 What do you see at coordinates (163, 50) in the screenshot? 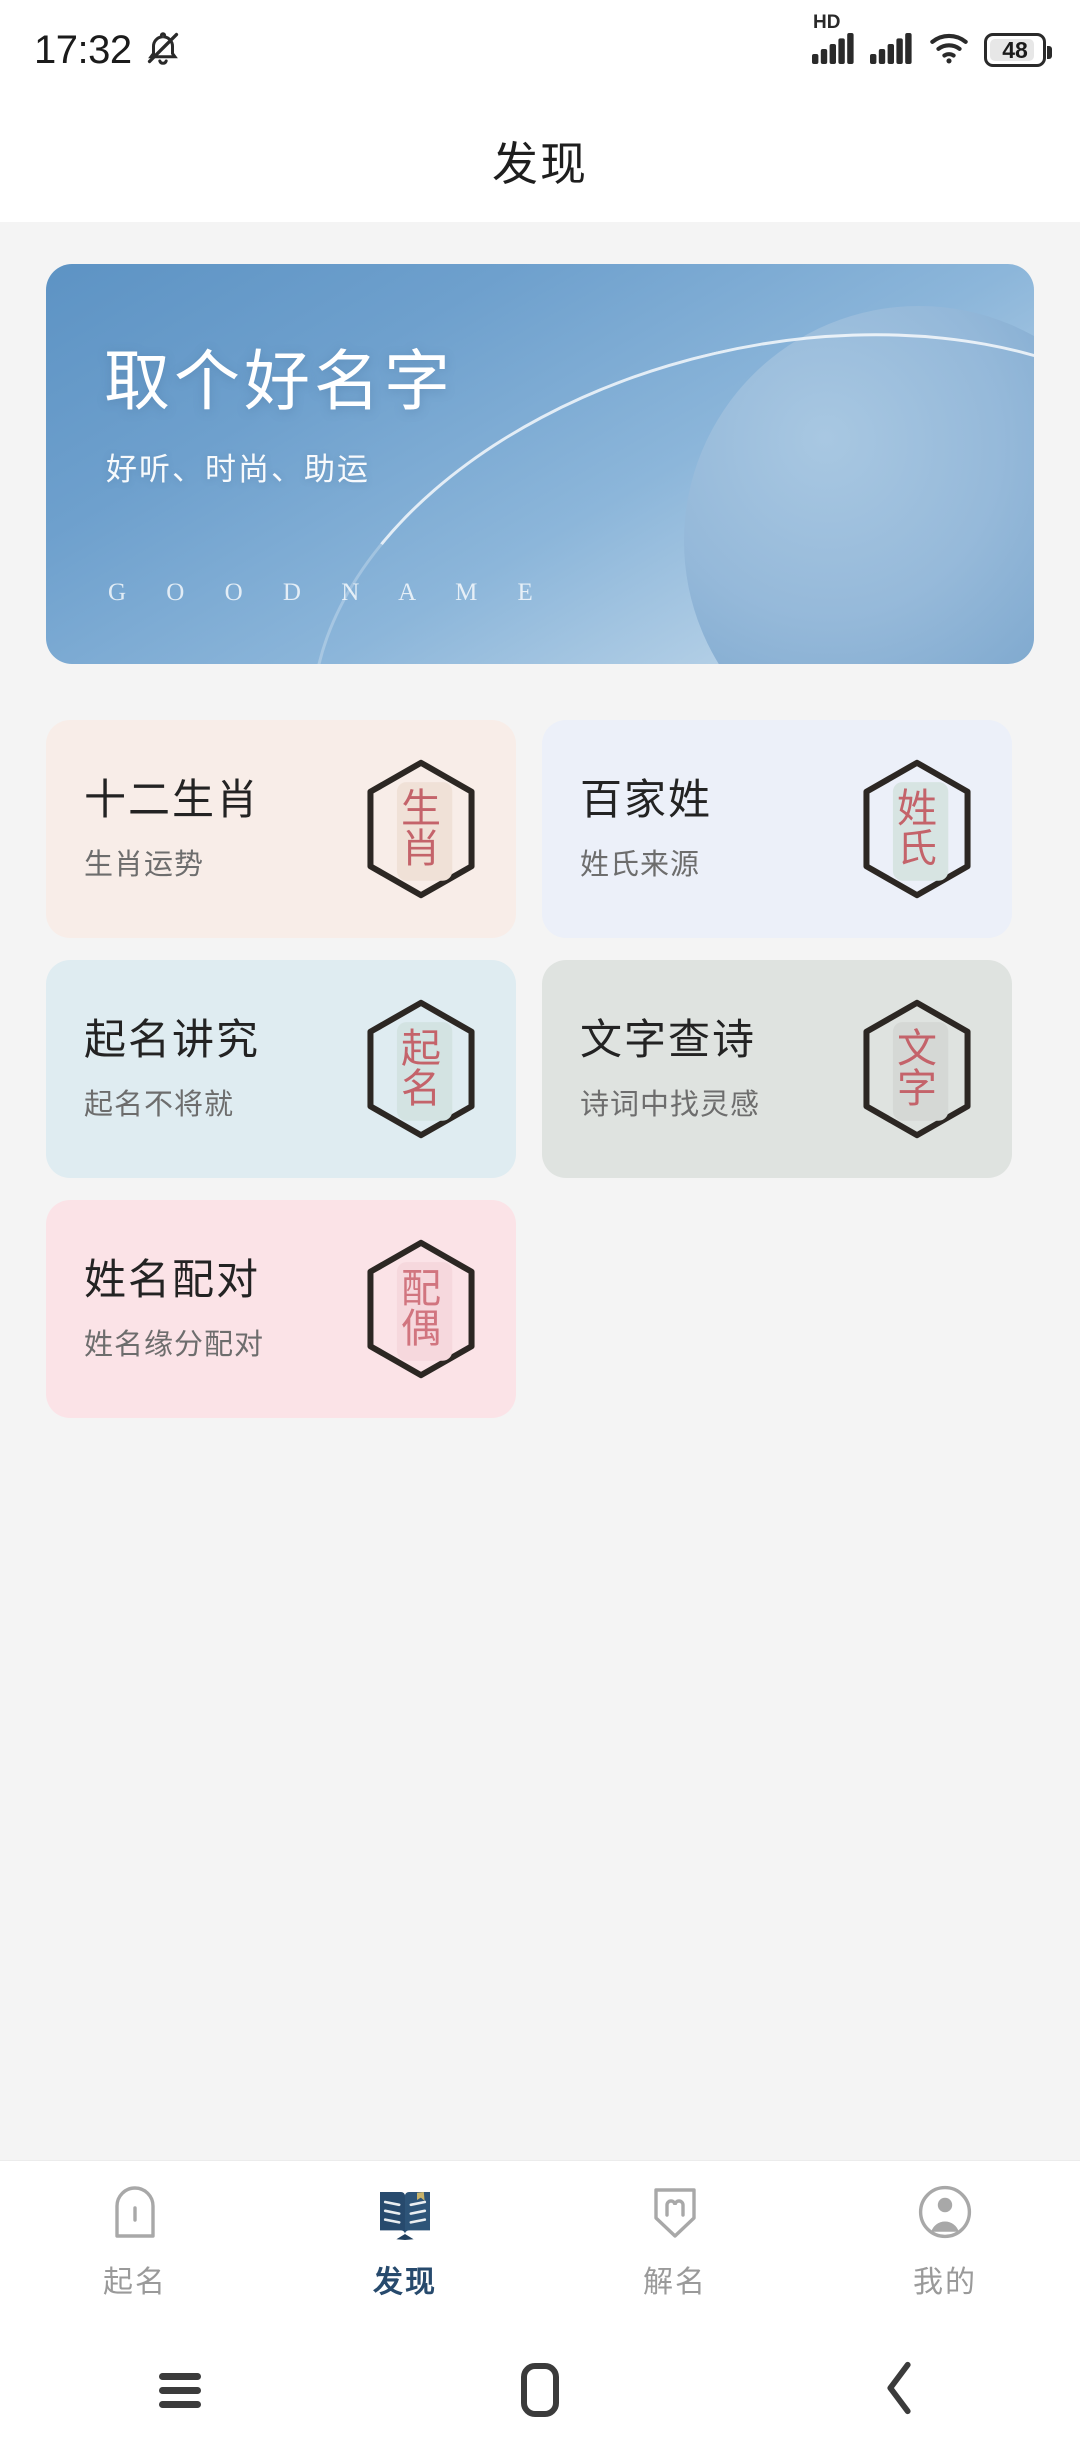
I see `bell-muted-icon` at bounding box center [163, 50].